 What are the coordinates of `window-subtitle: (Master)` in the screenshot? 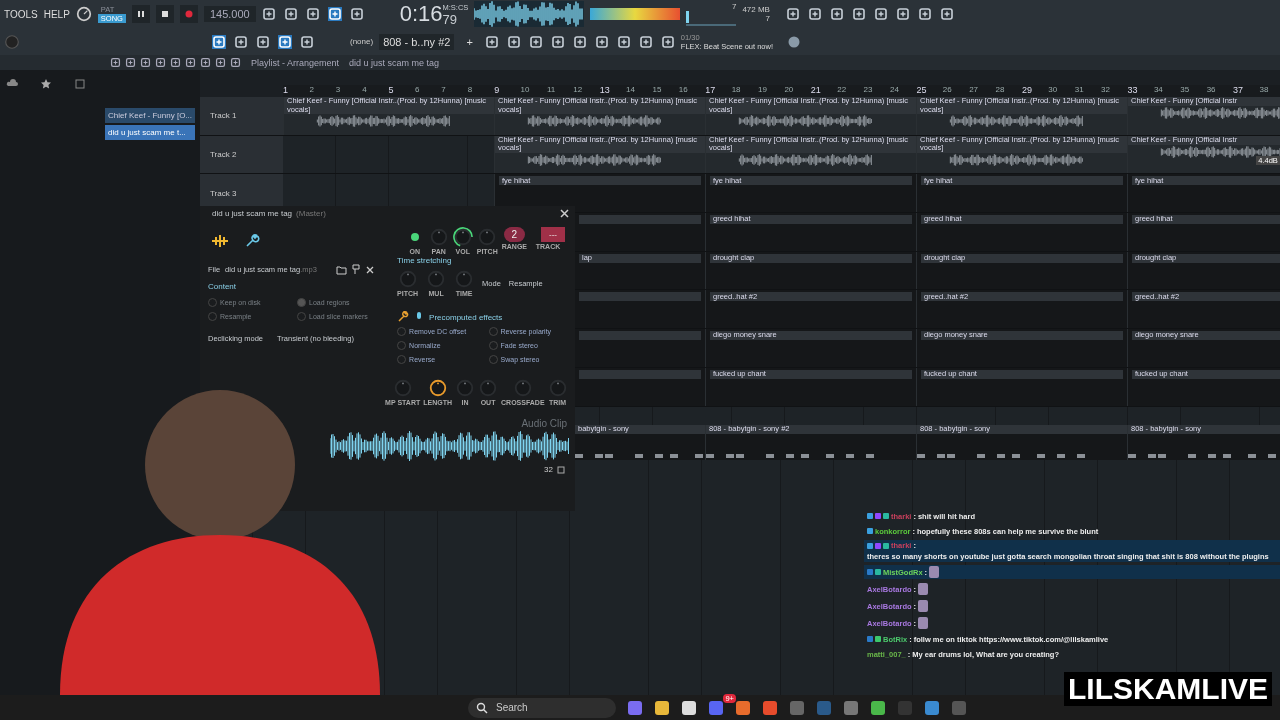 It's located at (311, 213).